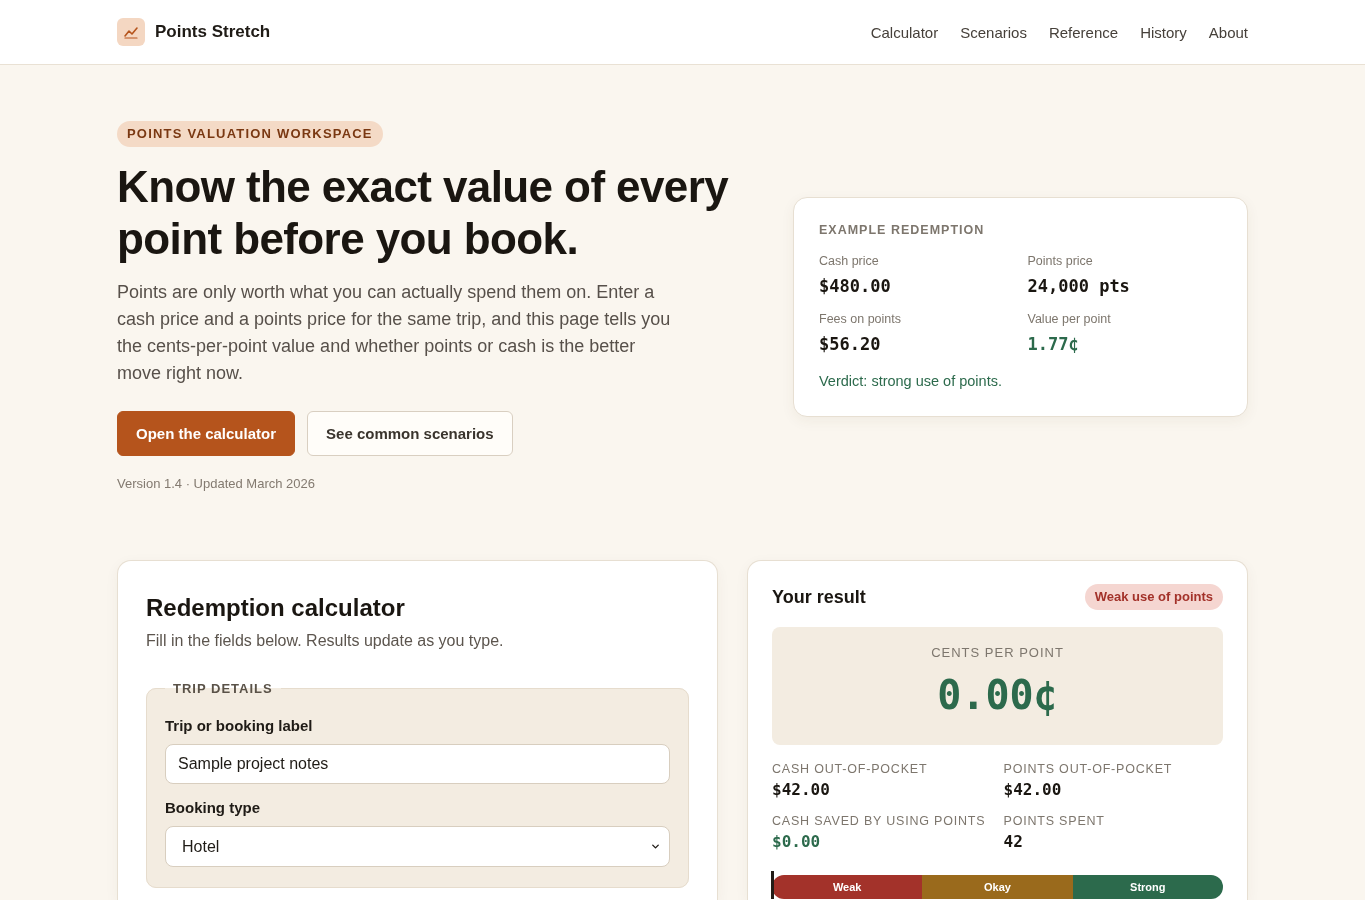  I want to click on stat-value: $56.20, so click(850, 344).